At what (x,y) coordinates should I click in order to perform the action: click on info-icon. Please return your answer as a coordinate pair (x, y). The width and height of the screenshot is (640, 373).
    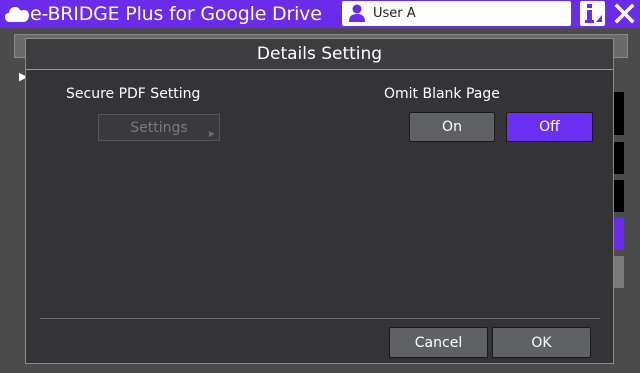
    Looking at the image, I should click on (593, 13).